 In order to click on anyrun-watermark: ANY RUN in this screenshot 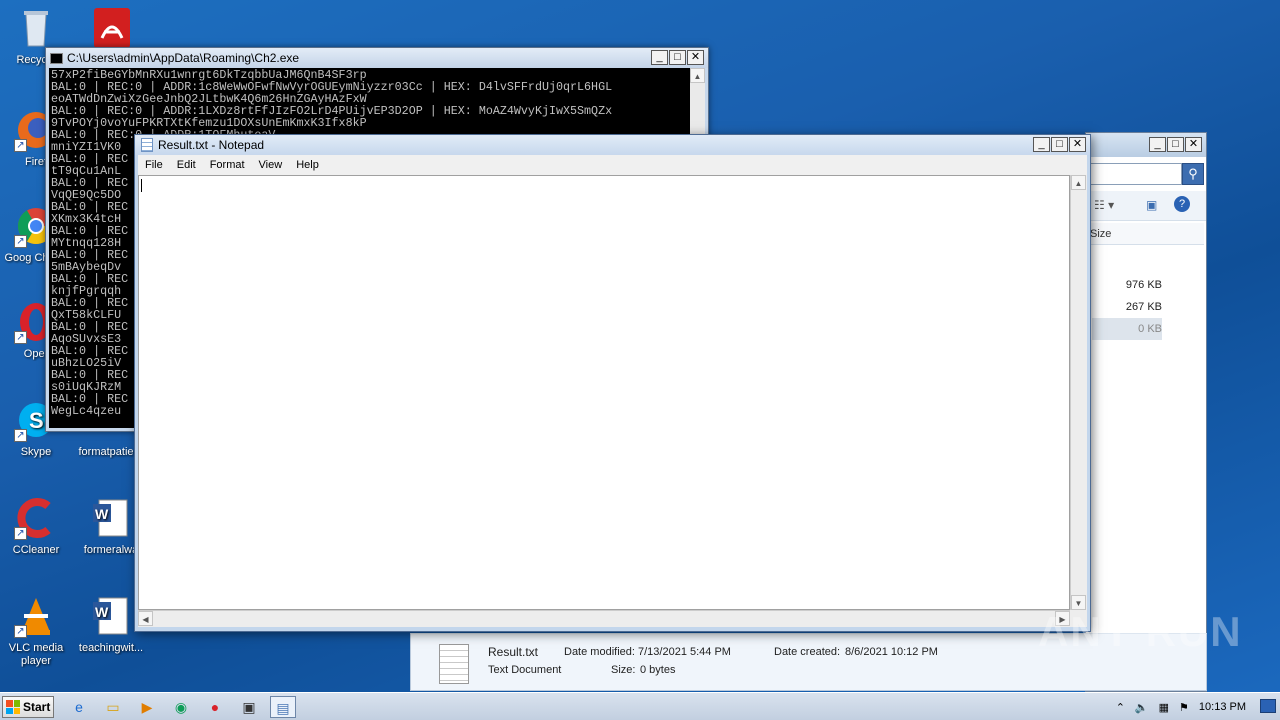, I will do `click(1140, 631)`.